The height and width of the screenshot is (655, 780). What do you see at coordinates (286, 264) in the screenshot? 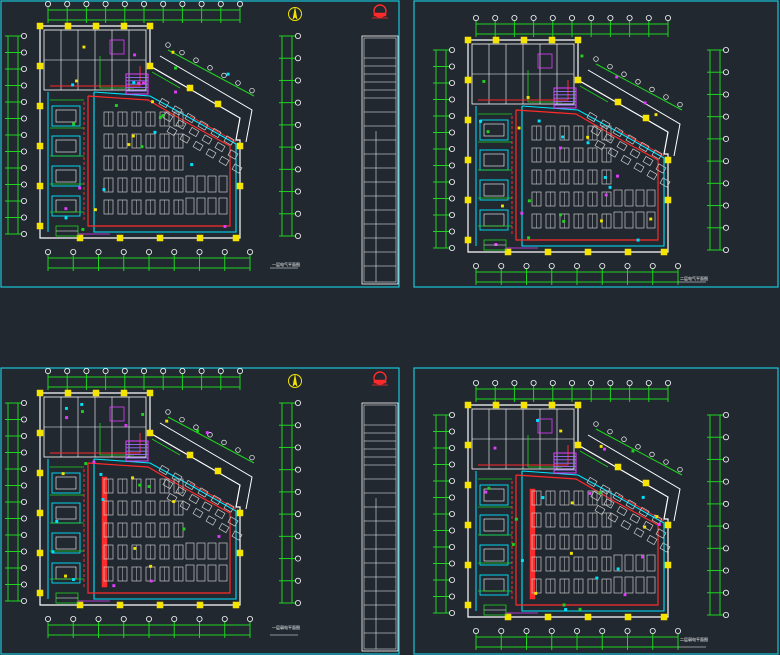
I see `drawing-caption: 一层电气平面图` at bounding box center [286, 264].